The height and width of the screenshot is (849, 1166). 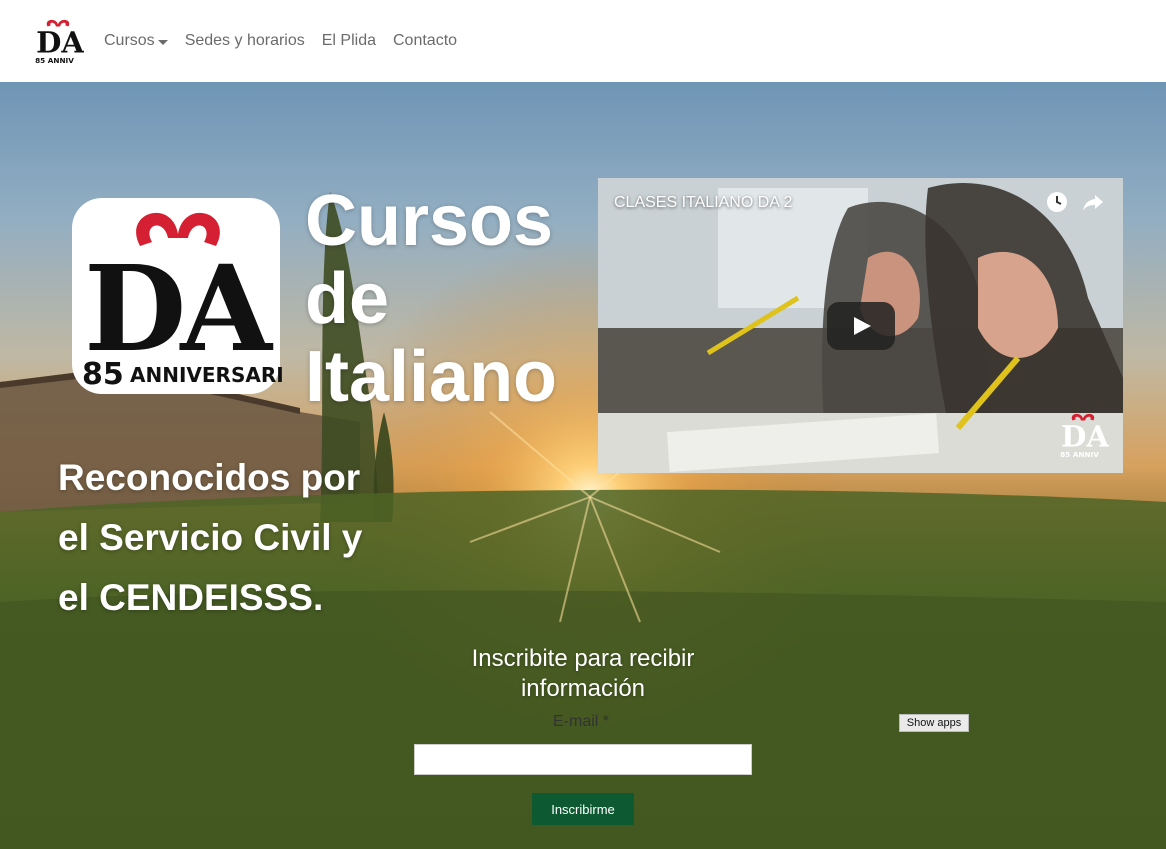 What do you see at coordinates (191, 597) in the screenshot?
I see `hero-subtitle-line: el CENDEISSS.` at bounding box center [191, 597].